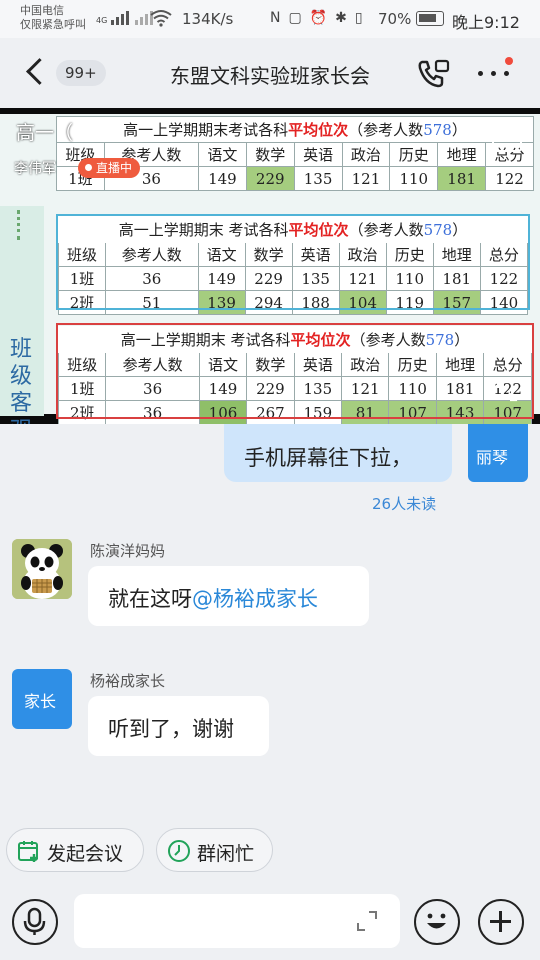 The width and height of the screenshot is (540, 960). What do you see at coordinates (366, 178) in the screenshot?
I see `table-cell: 121` at bounding box center [366, 178].